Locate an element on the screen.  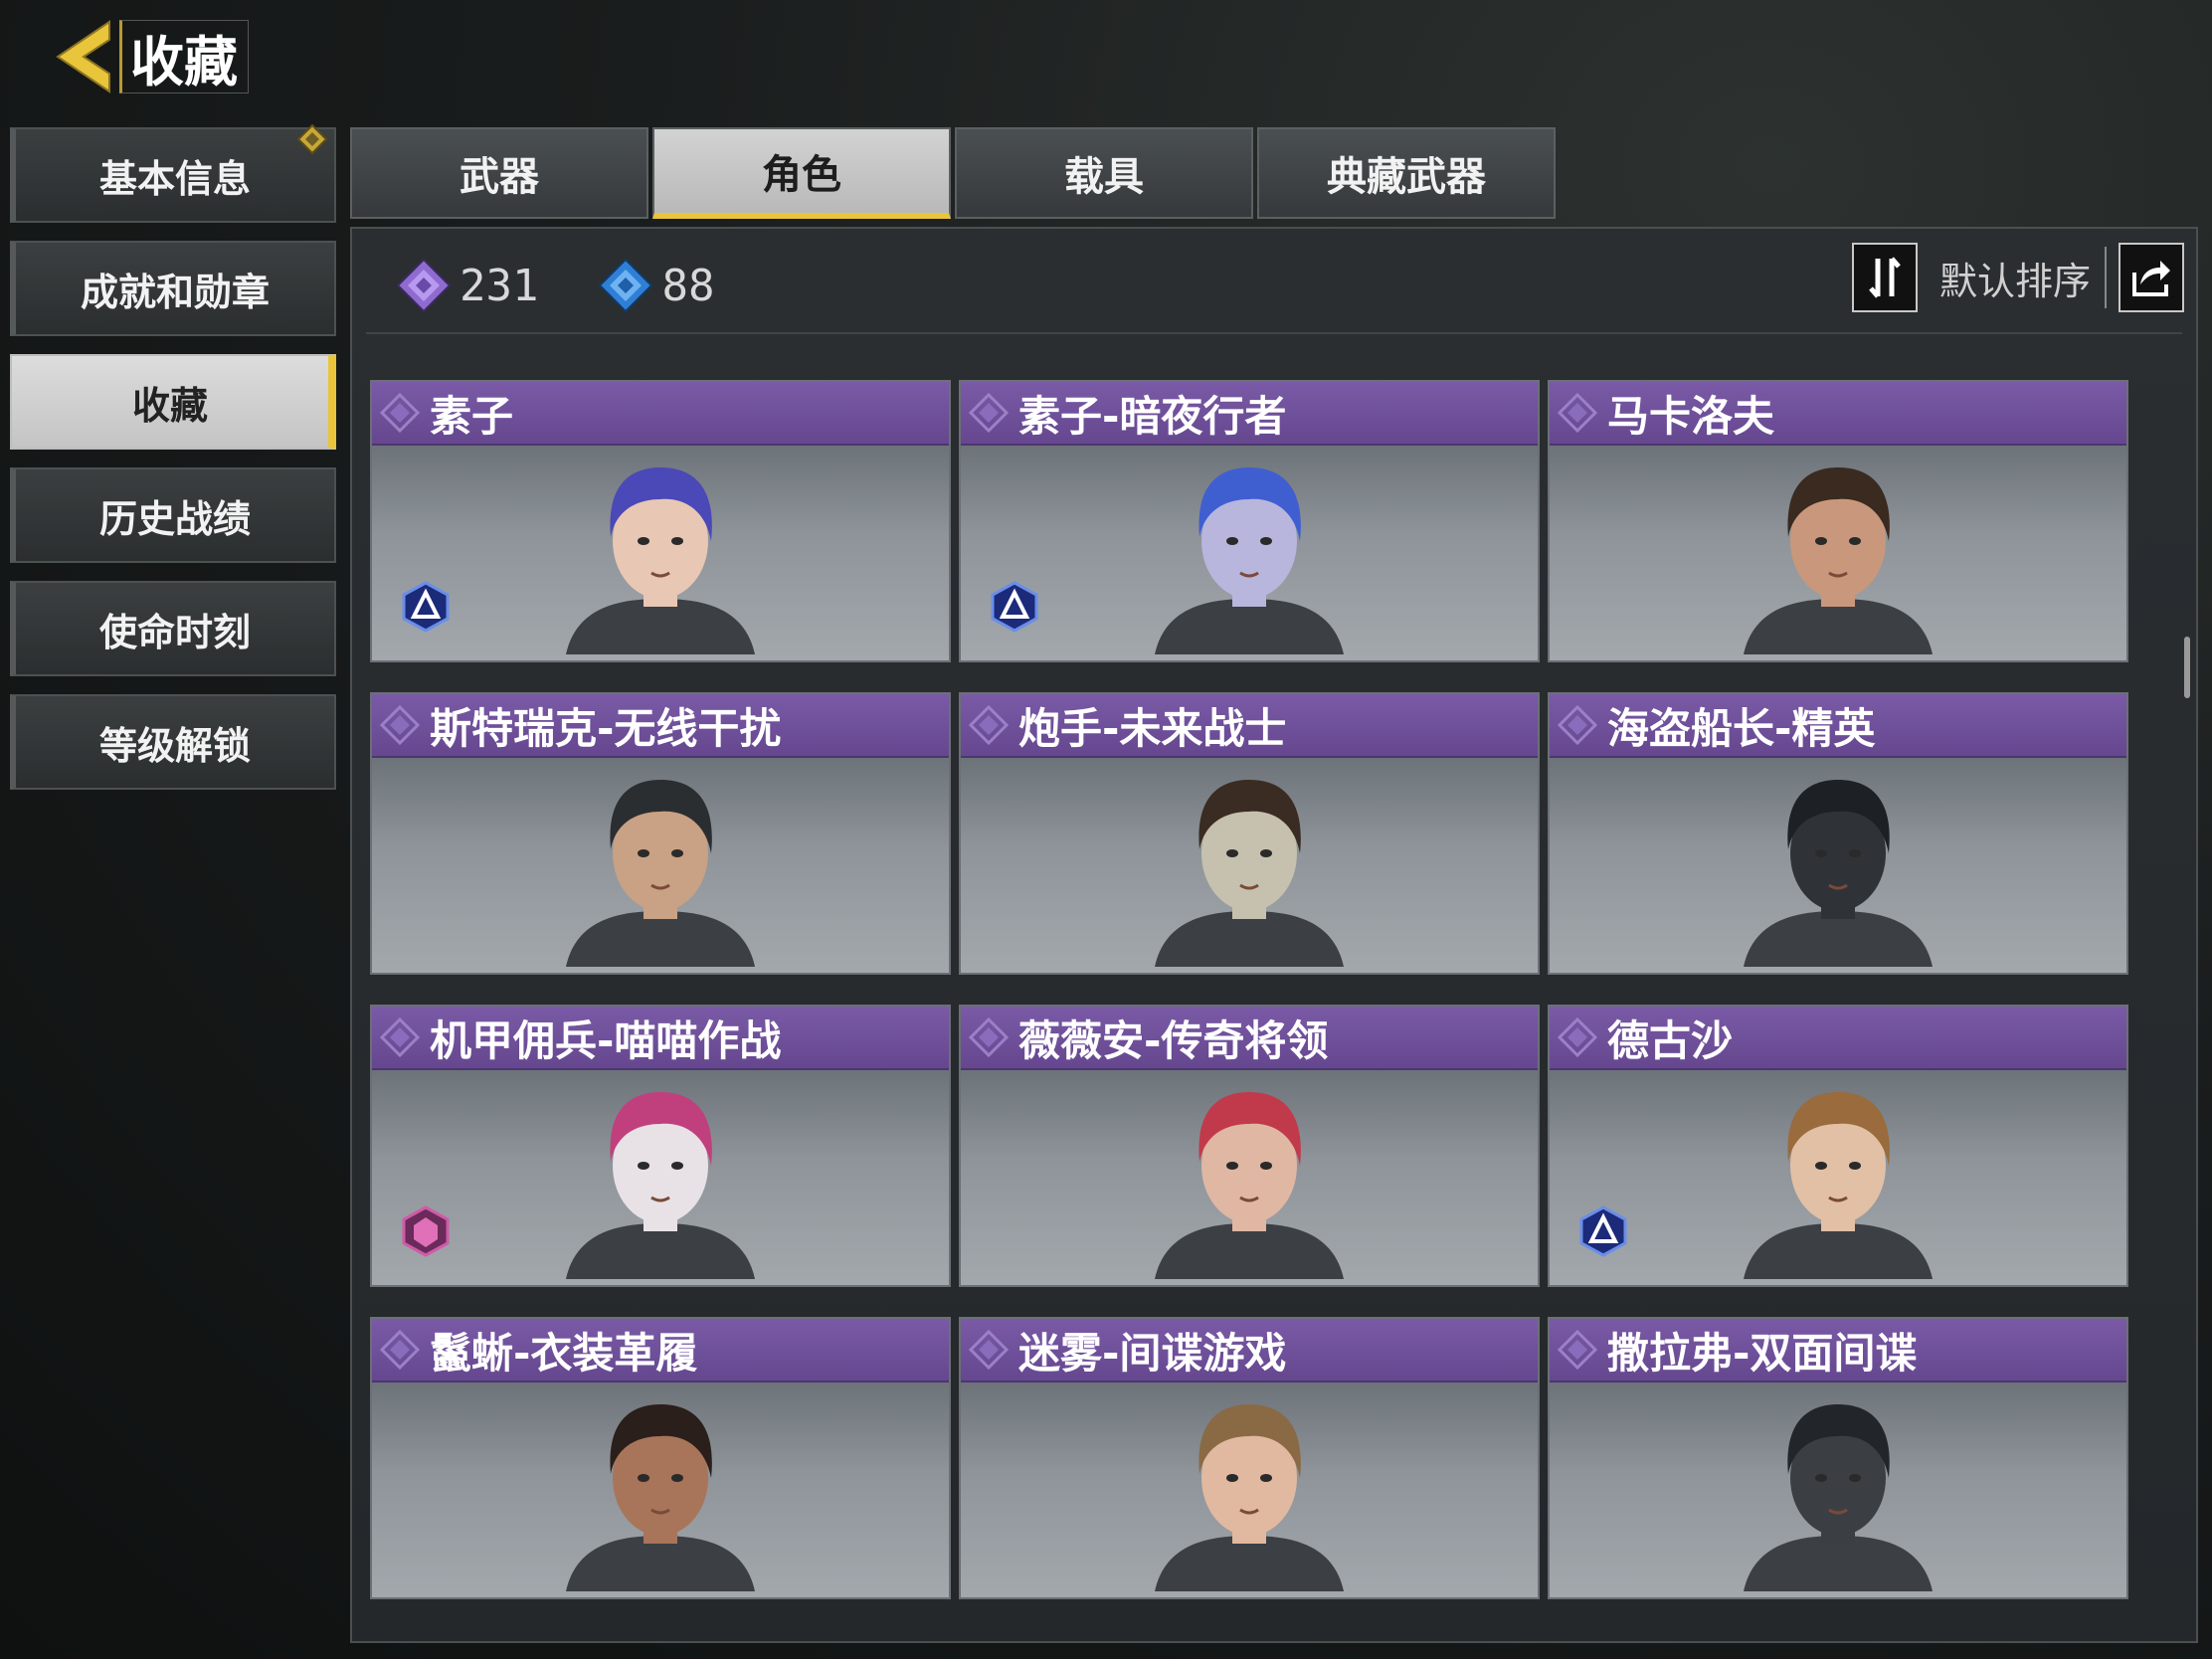
purple-rarity-count: 231 is located at coordinates (467, 285).